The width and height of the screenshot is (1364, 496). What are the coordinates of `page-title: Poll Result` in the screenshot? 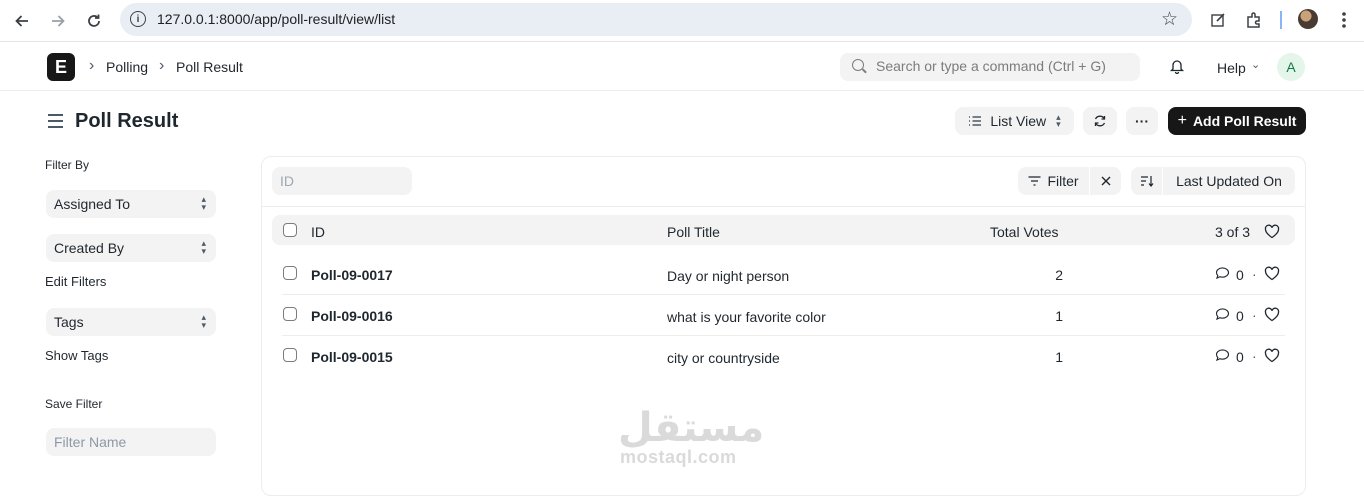 It's located at (127, 121).